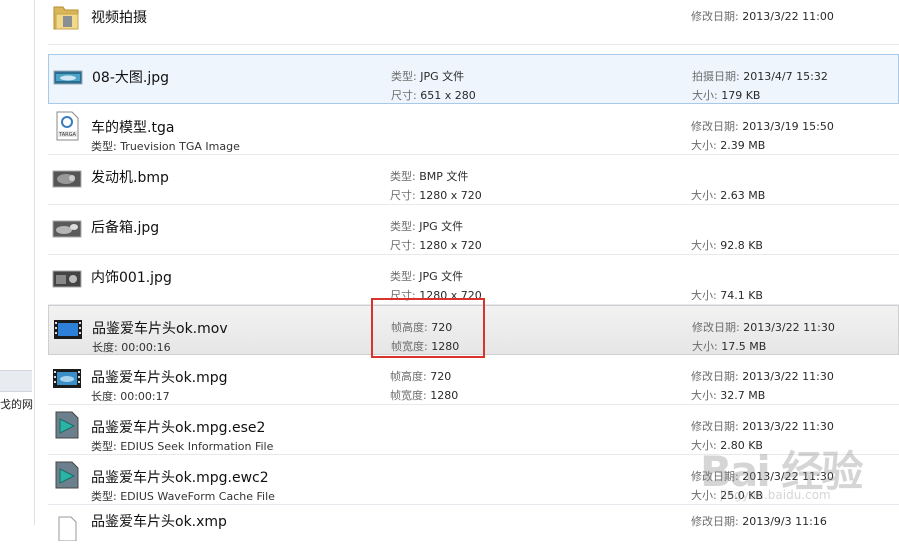  What do you see at coordinates (67, 378) in the screenshot?
I see `video-thumbnail-icon` at bounding box center [67, 378].